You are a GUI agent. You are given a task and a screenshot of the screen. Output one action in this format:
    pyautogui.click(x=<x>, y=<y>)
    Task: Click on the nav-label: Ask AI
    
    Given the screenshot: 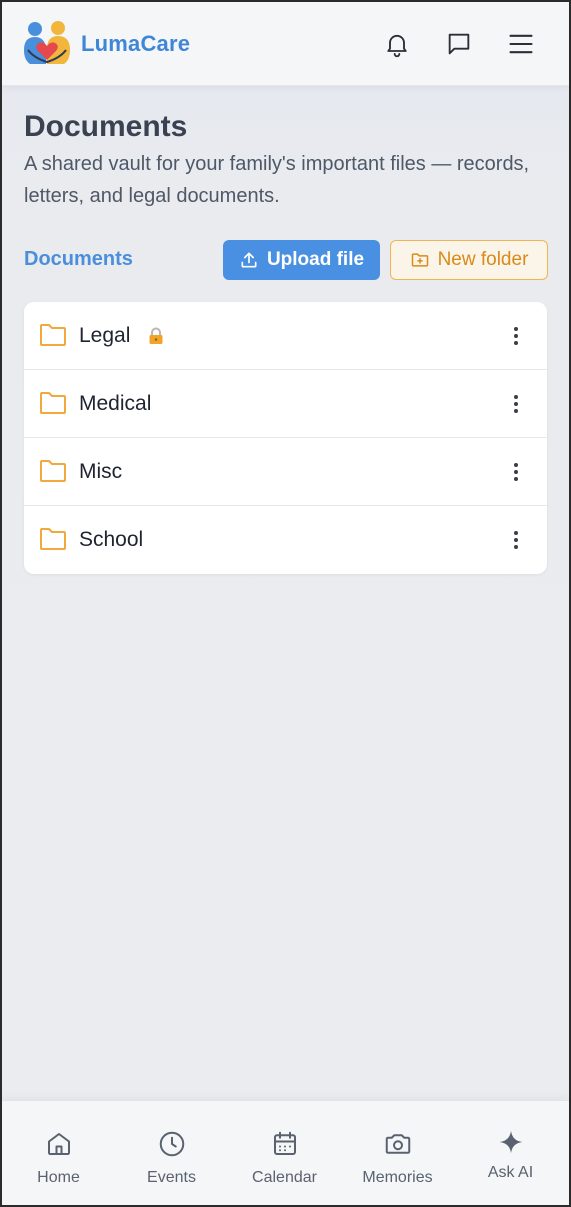 What is the action you would take?
    pyautogui.click(x=510, y=1172)
    